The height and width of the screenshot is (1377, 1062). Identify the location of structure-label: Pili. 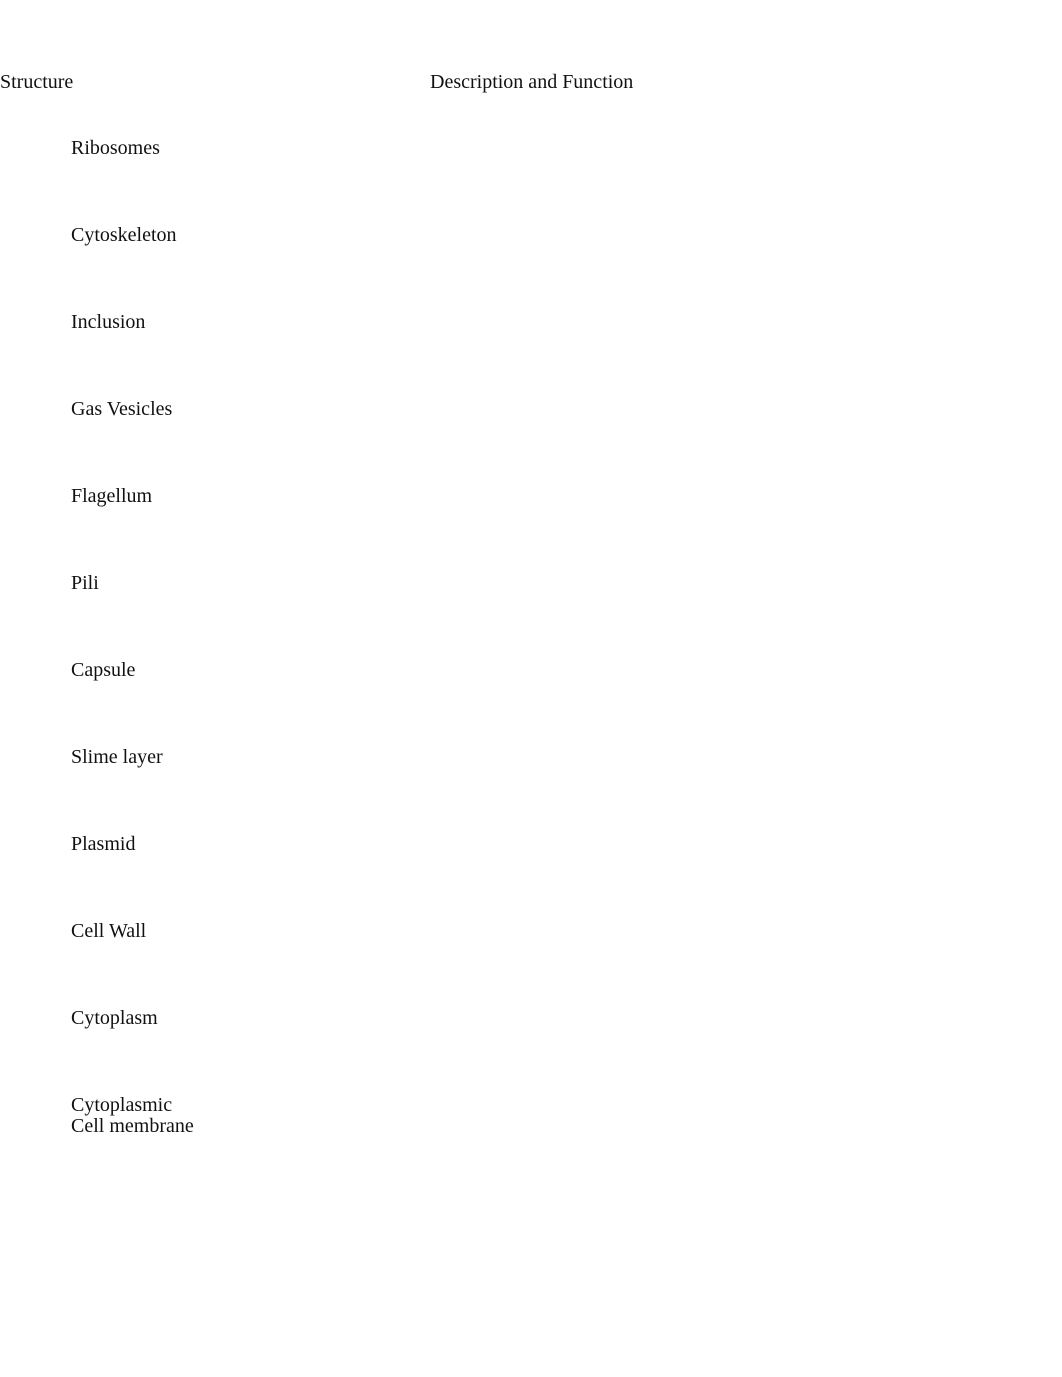
(85, 583).